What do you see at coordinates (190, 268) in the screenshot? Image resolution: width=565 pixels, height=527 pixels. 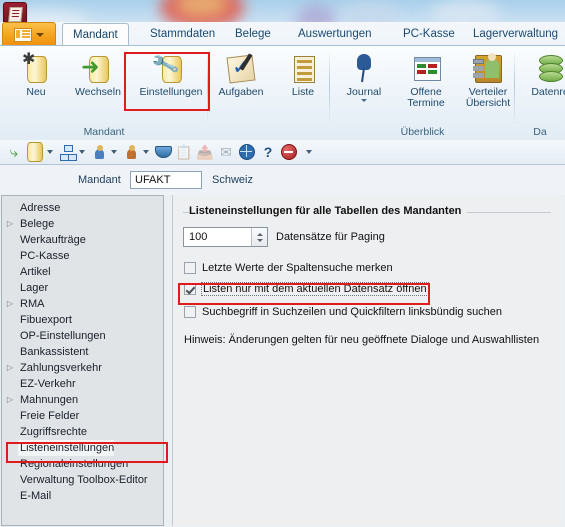 I see `checkbox-spaltensuche` at bounding box center [190, 268].